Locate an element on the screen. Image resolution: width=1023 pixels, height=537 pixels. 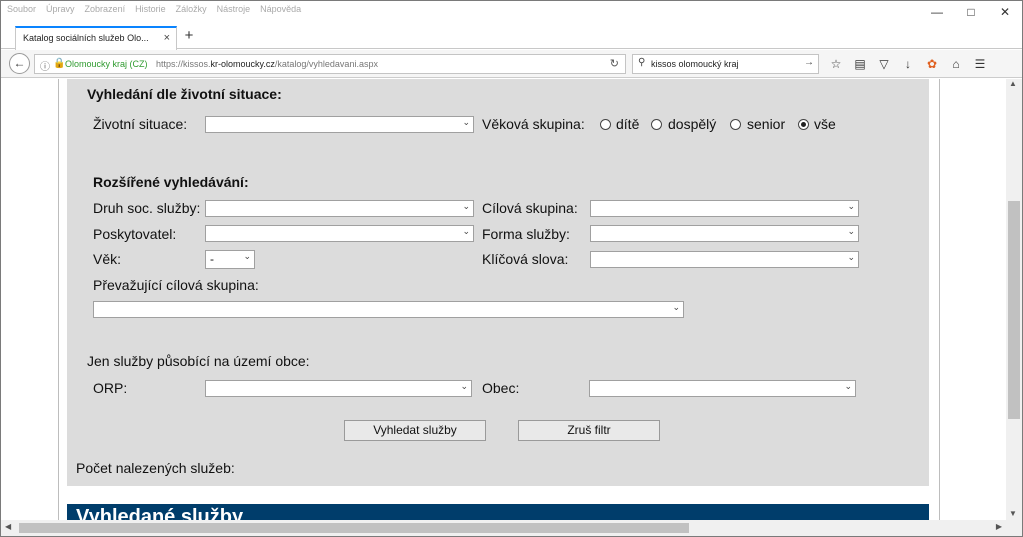
age-label: Věk: is located at coordinates (107, 259).